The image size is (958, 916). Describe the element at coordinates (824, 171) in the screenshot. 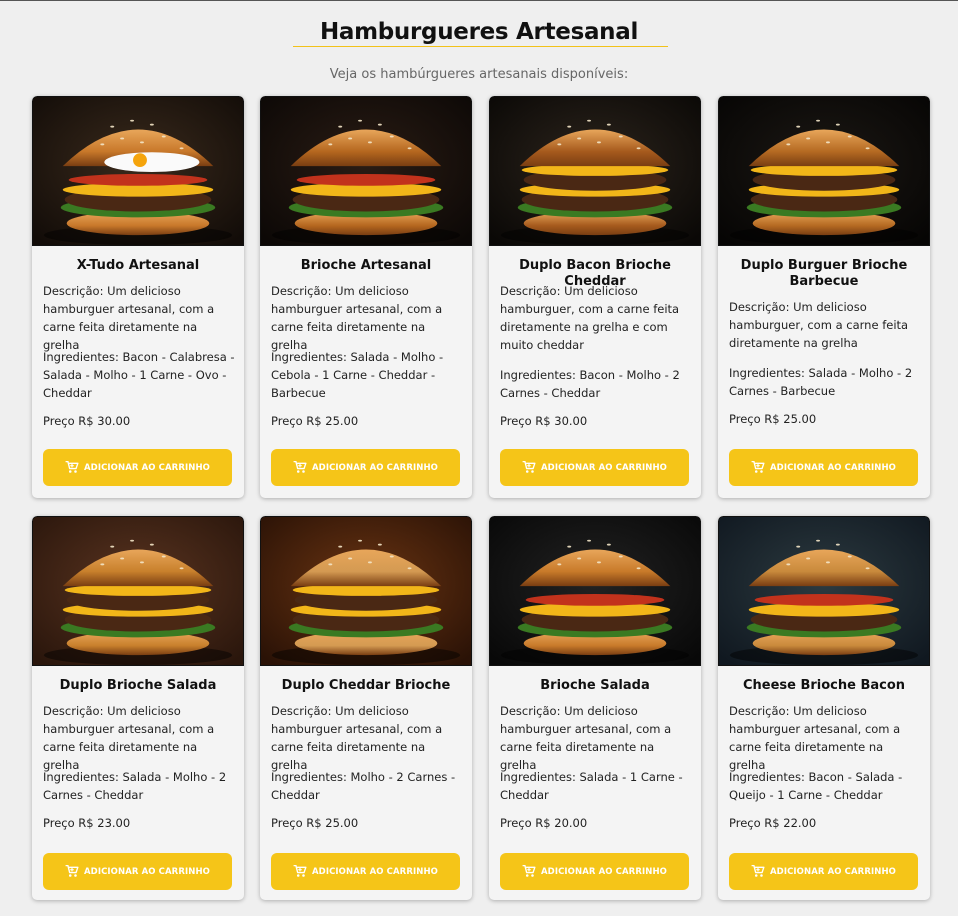

I see `burger-barbecue-photo` at that location.